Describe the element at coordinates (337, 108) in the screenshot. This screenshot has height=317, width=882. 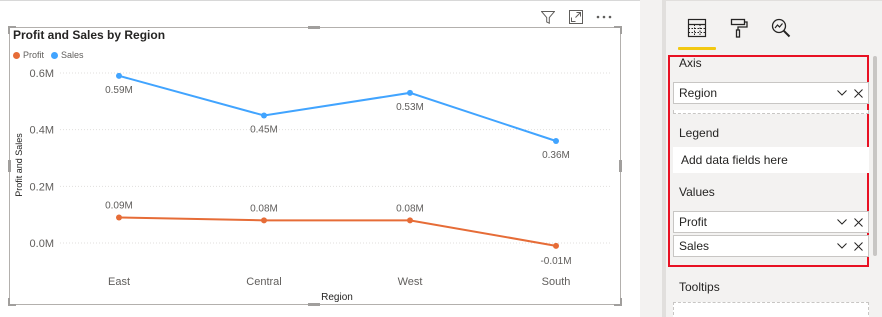
I see `series-line-sales` at that location.